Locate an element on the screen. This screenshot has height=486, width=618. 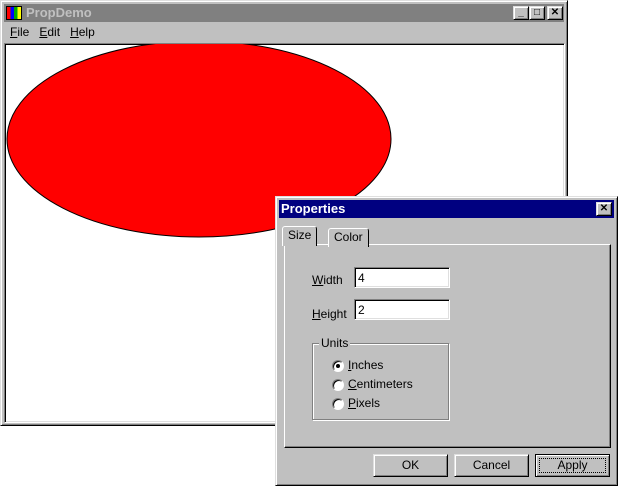
dialog-close-button: ✕ is located at coordinates (604, 209).